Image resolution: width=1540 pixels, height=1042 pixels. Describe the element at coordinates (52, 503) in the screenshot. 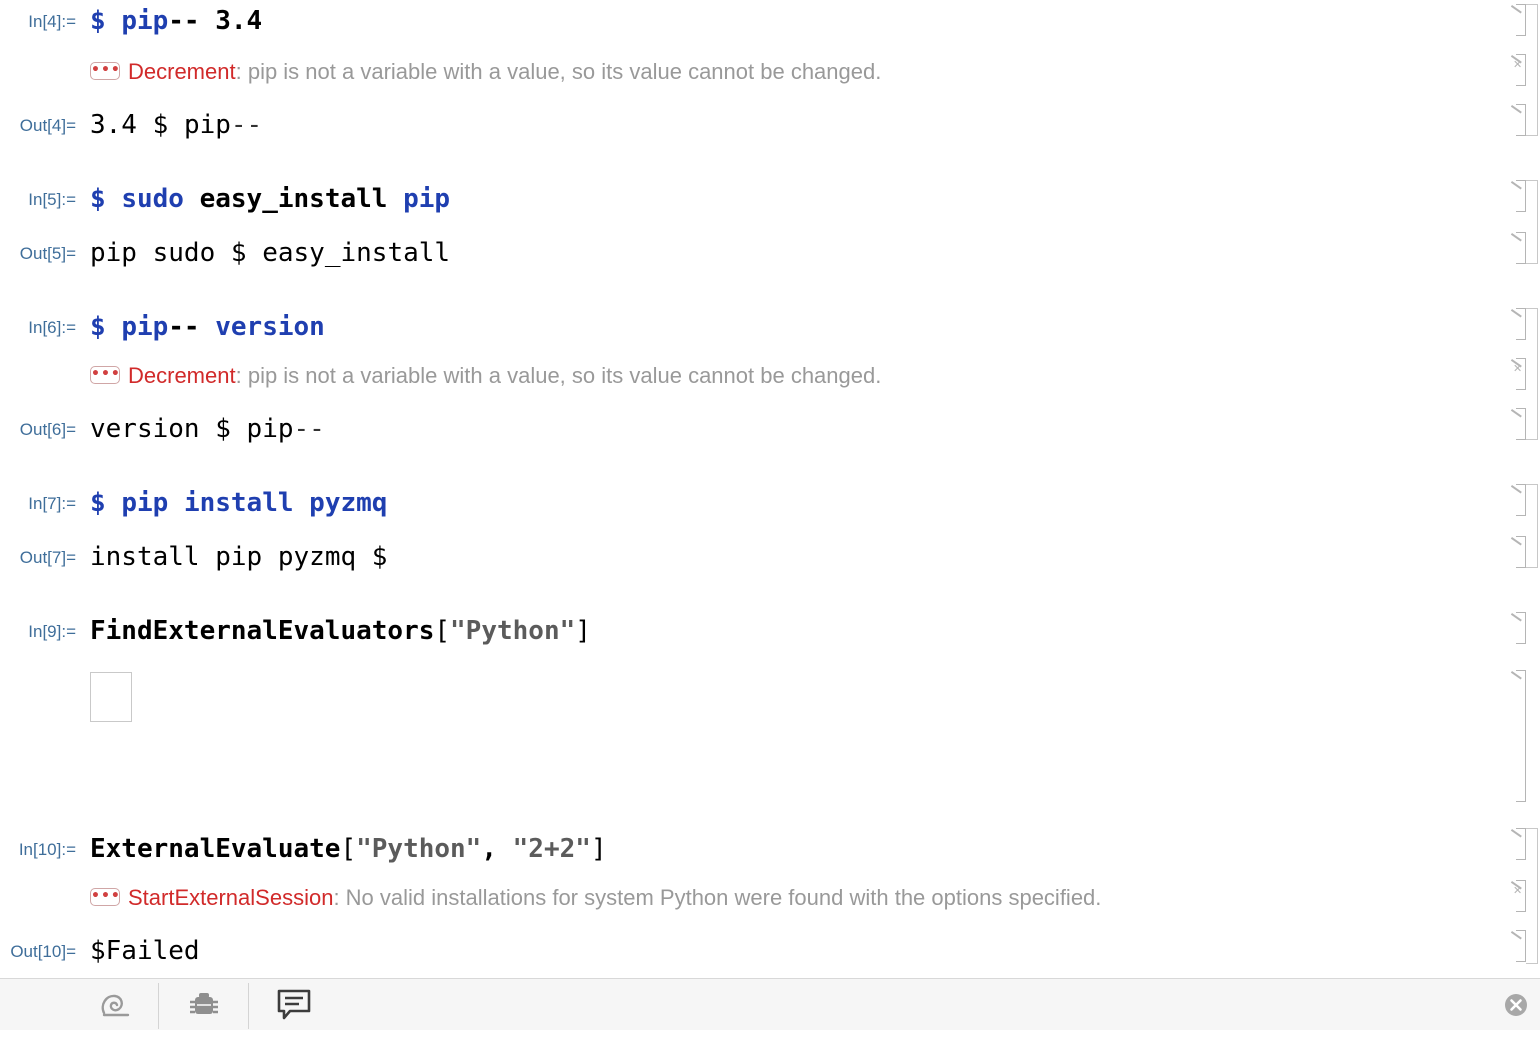

I see `in-label: In[7]:=` at that location.